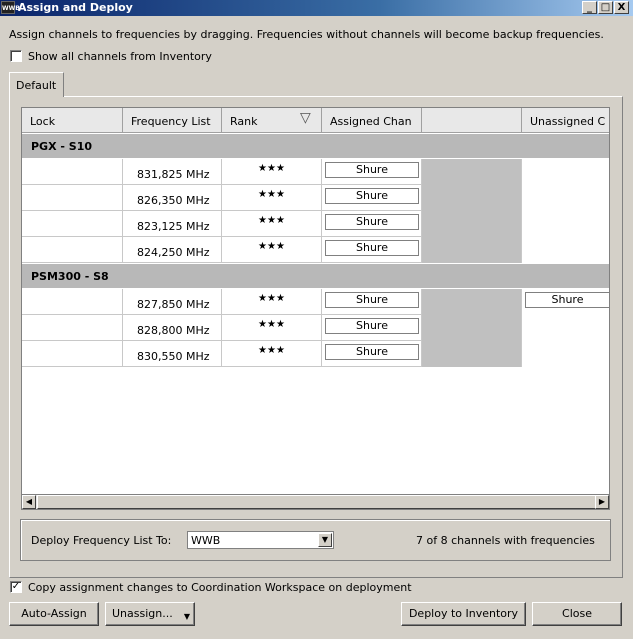  What do you see at coordinates (305, 118) in the screenshot?
I see `sort-descending-icon: ▽` at bounding box center [305, 118].